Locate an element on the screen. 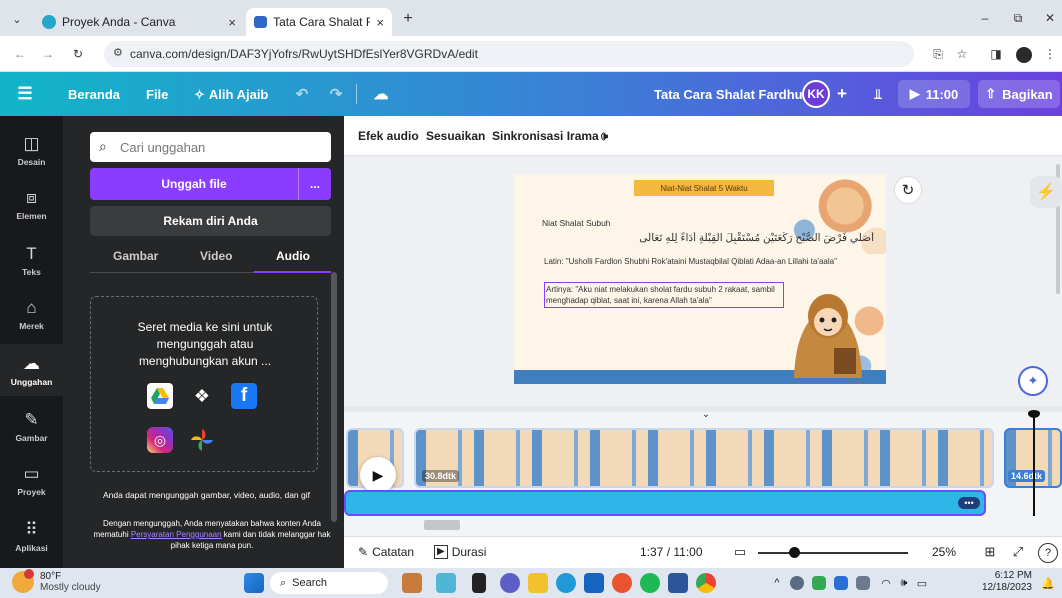 The width and height of the screenshot is (1062, 598). search-input: ⌕ Cari unggahan is located at coordinates (210, 147).